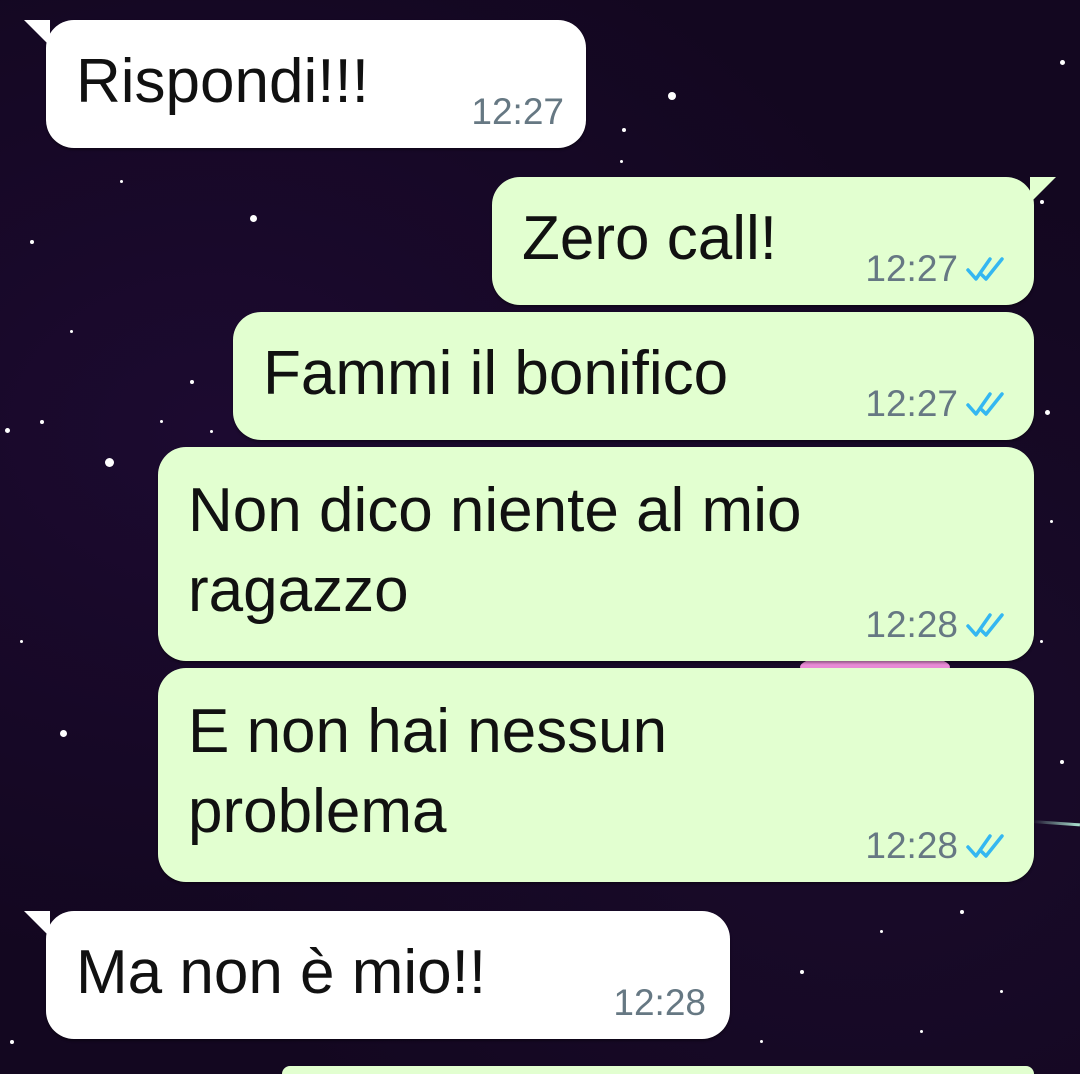  What do you see at coordinates (428, 771) in the screenshot?
I see `message-text: E non hai nessun problema` at bounding box center [428, 771].